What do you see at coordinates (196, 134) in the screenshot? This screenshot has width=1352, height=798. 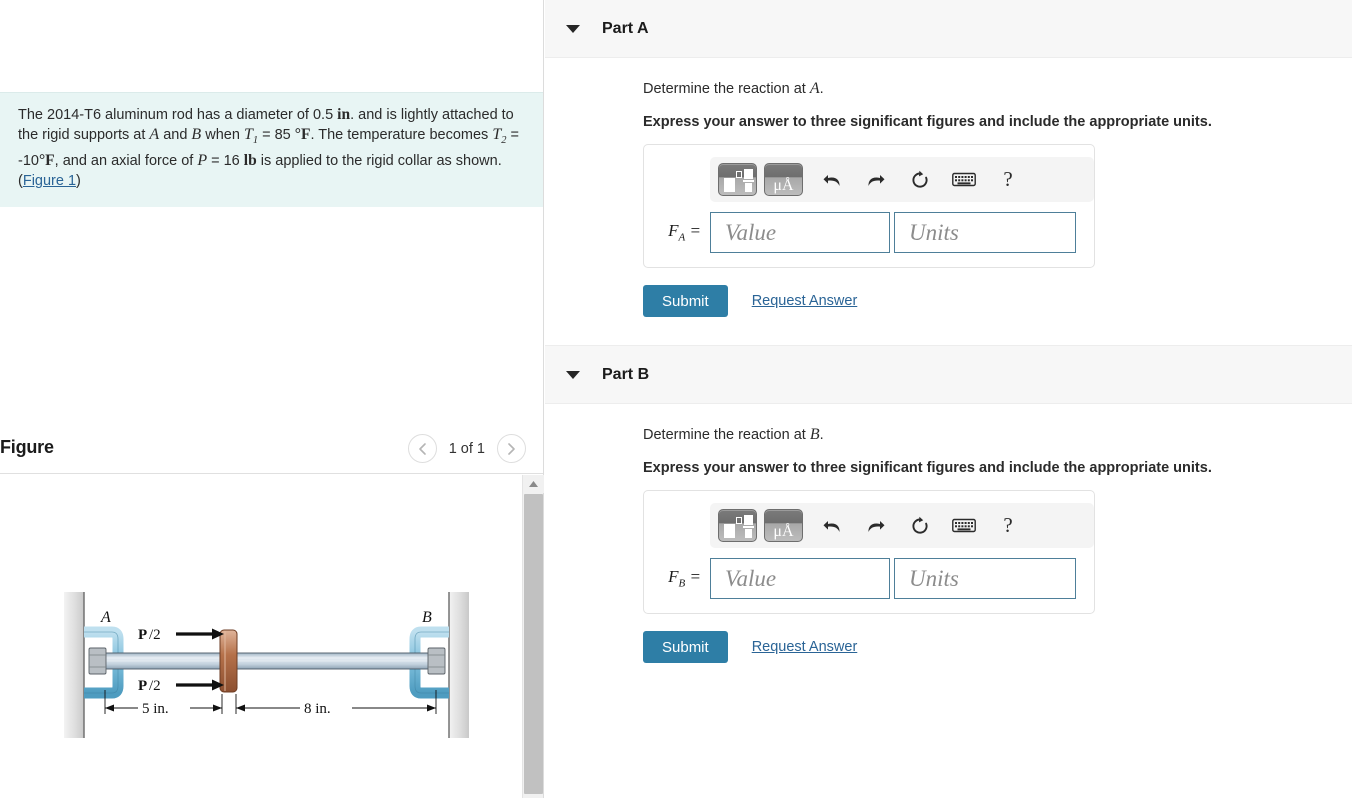 I see `var-B: B` at bounding box center [196, 134].